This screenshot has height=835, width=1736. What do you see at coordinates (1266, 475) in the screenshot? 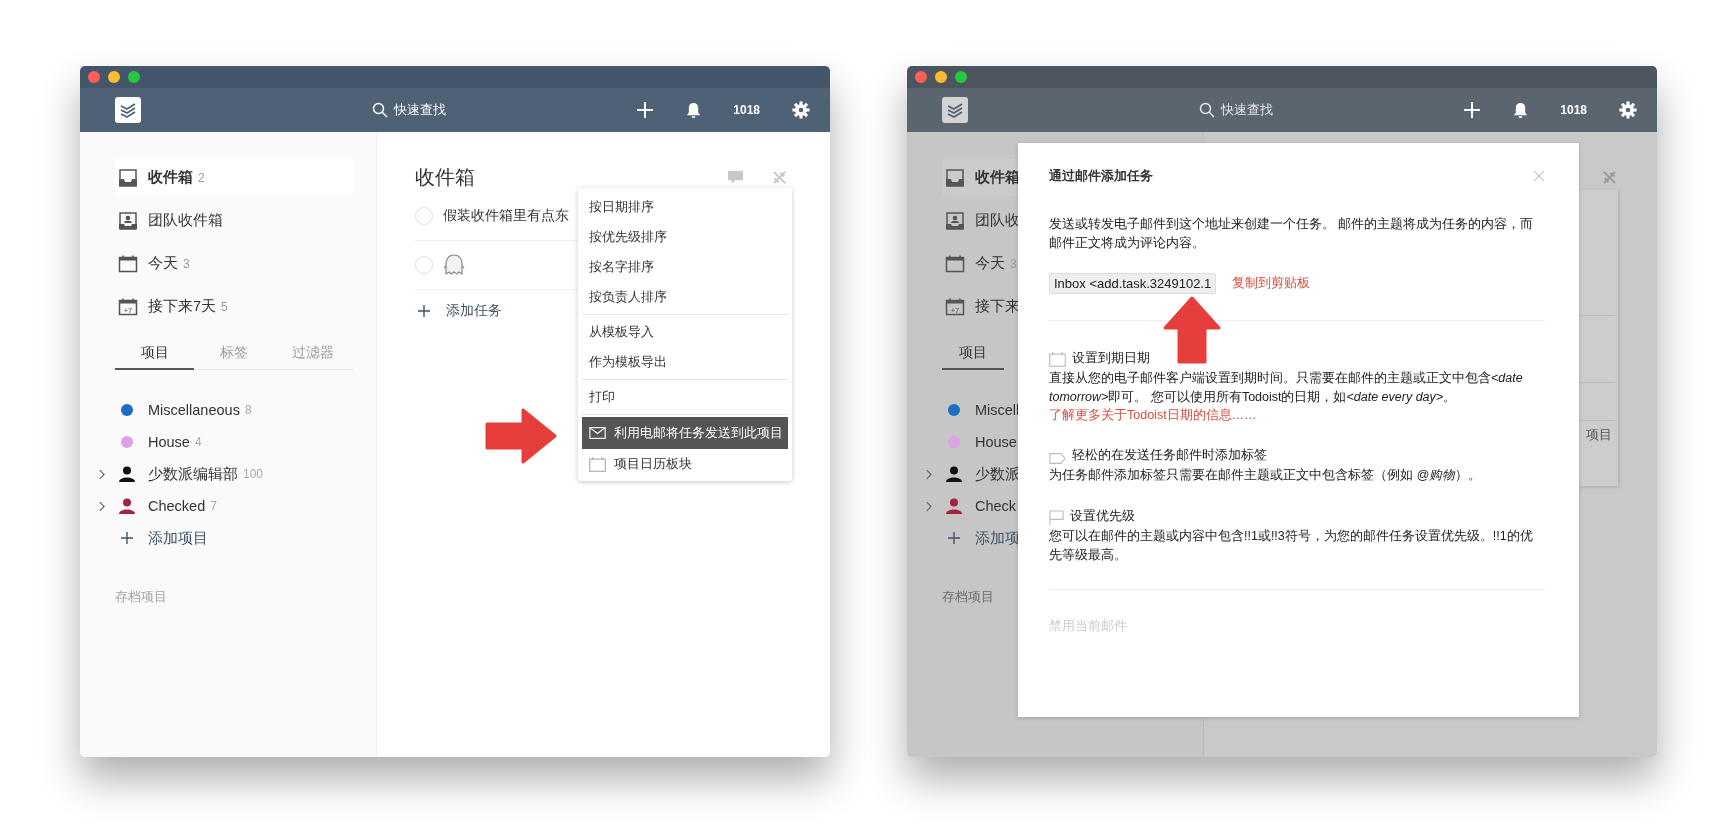
I see `section-text: 为任务邮件添加标签只需要在邮件主题或正文中包含标签（例如 @购物）。` at bounding box center [1266, 475].